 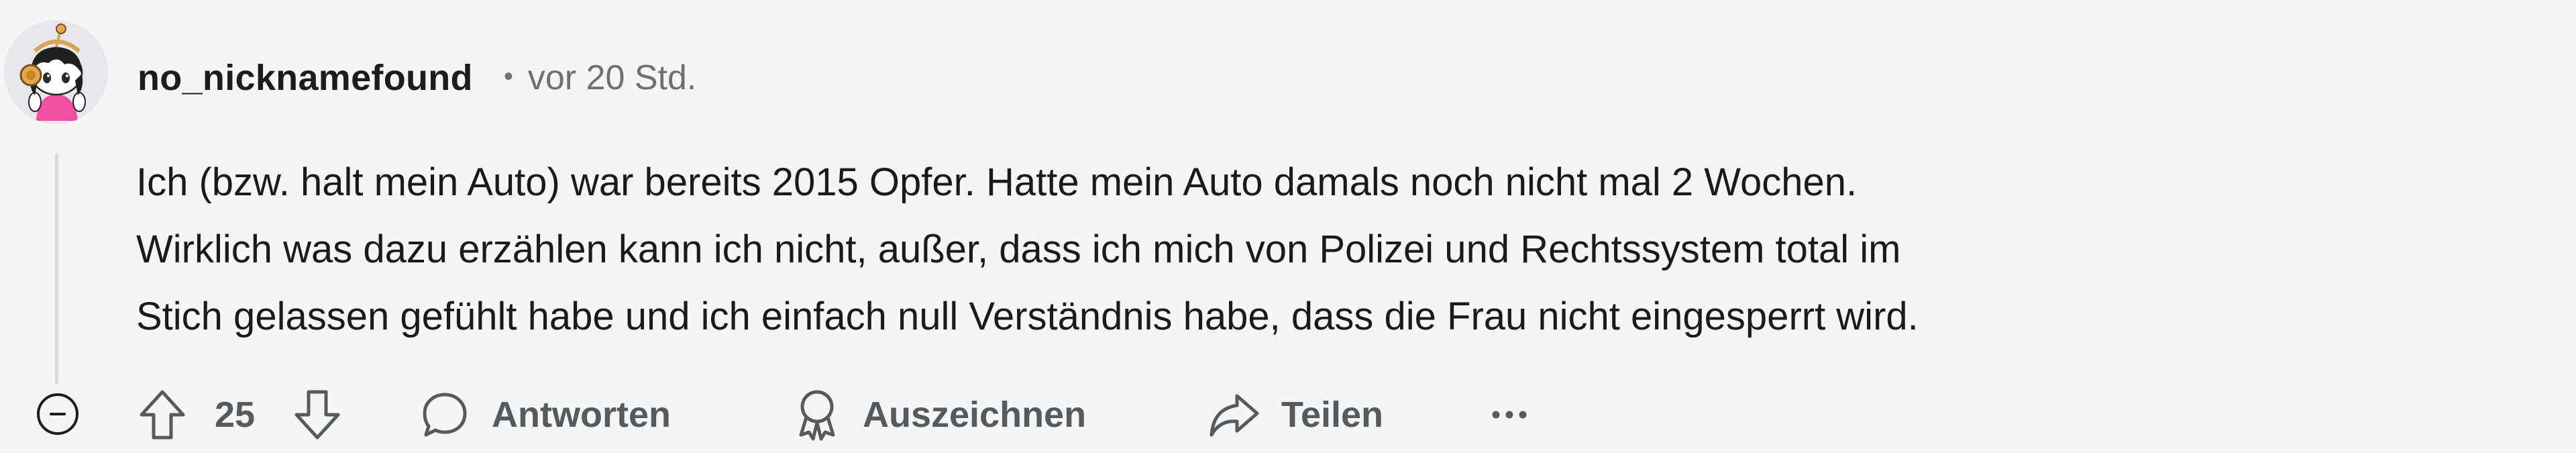 I want to click on avatar, so click(x=56, y=72).